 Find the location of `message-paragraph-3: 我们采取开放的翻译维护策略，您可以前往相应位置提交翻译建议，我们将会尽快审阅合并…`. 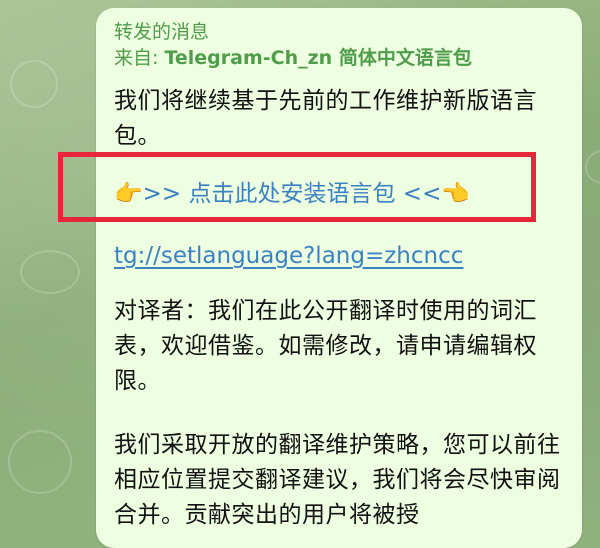

message-paragraph-3: 我们采取开放的翻译维护策略，您可以前往相应位置提交翻译建议，我们将会尽快审阅合并… is located at coordinates (337, 480).